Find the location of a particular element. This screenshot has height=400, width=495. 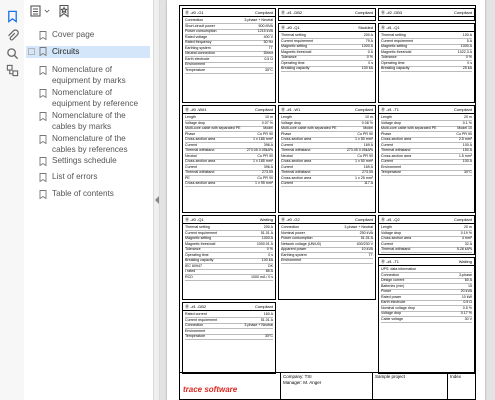

circuit-property-value: 100 A is located at coordinates (467, 35).